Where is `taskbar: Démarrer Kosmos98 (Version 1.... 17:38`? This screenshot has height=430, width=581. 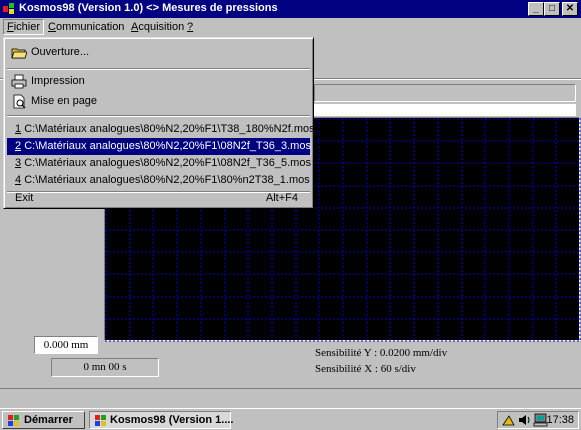
taskbar: Démarrer Kosmos98 (Version 1.... 17:38 is located at coordinates (290, 419).